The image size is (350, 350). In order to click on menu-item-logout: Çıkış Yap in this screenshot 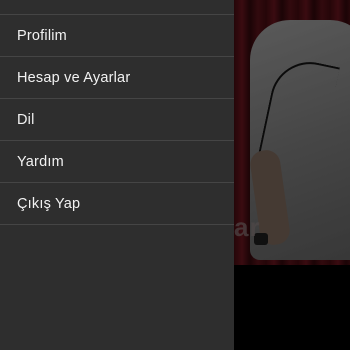, I will do `click(117, 204)`.